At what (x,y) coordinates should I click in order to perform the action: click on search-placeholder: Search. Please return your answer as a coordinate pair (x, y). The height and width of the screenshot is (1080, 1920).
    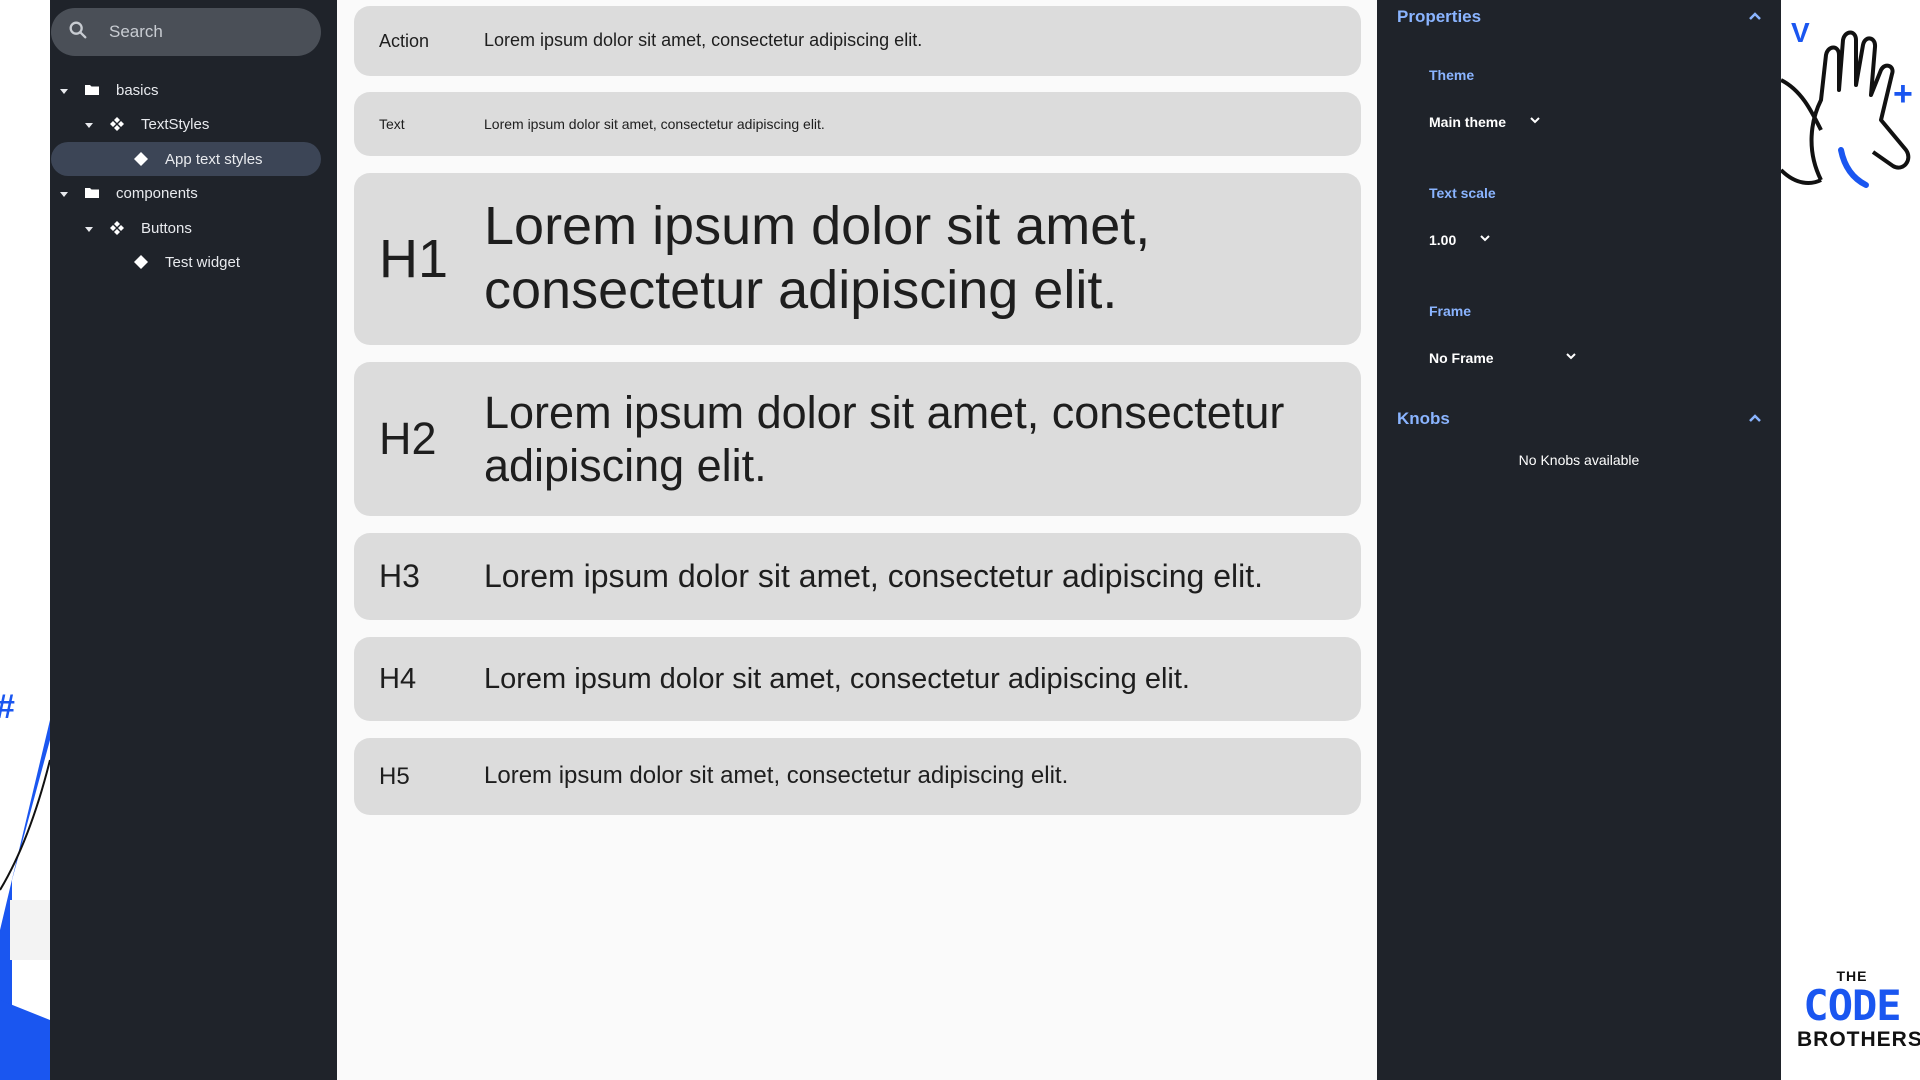
    Looking at the image, I should click on (136, 31).